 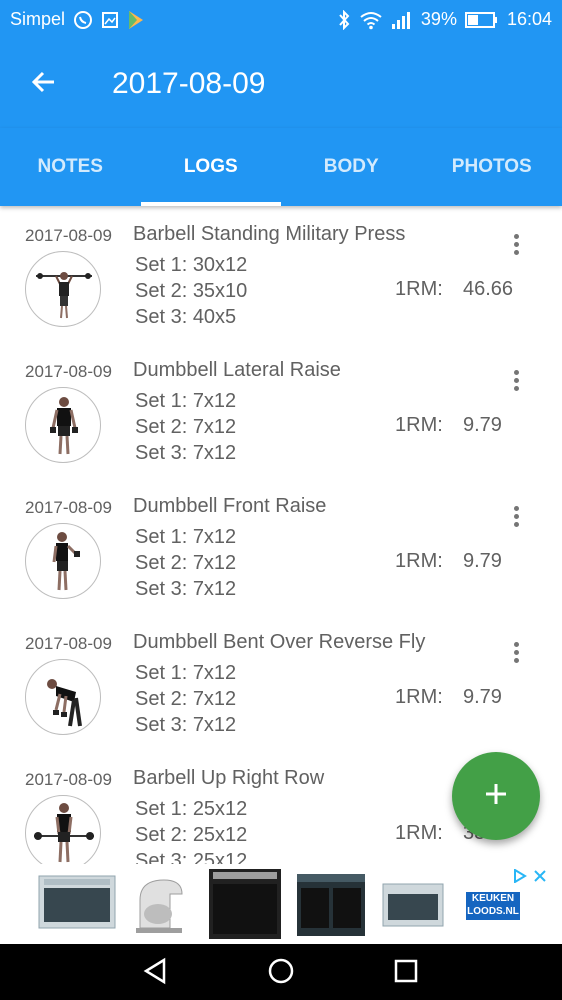 What do you see at coordinates (64, 295) in the screenshot?
I see `barbell-press-figure-icon` at bounding box center [64, 295].